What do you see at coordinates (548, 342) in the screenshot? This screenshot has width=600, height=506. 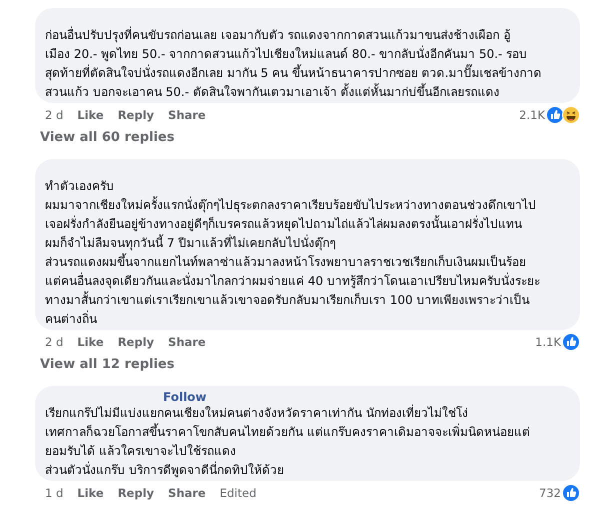 I see `reaction-count: 1.1K` at bounding box center [548, 342].